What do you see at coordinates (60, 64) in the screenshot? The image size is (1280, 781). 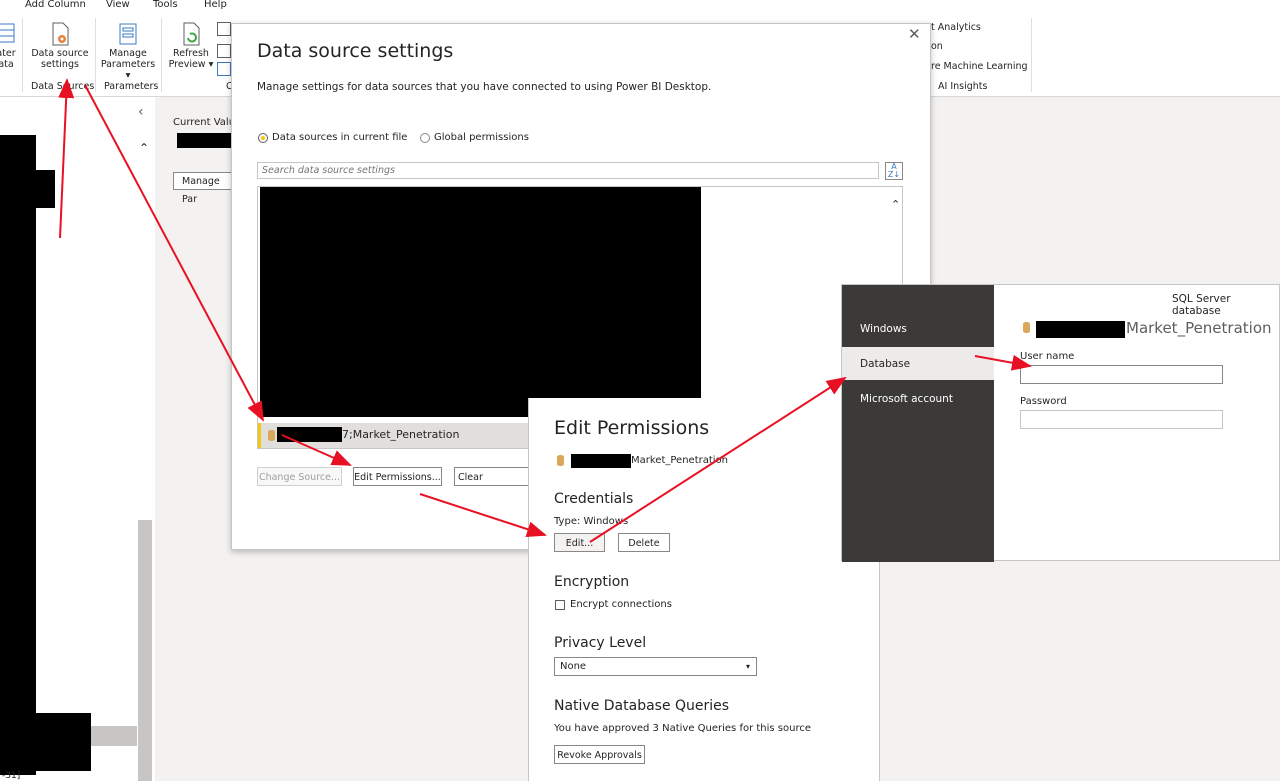 I see `data-source-settings-label-2: settings` at bounding box center [60, 64].